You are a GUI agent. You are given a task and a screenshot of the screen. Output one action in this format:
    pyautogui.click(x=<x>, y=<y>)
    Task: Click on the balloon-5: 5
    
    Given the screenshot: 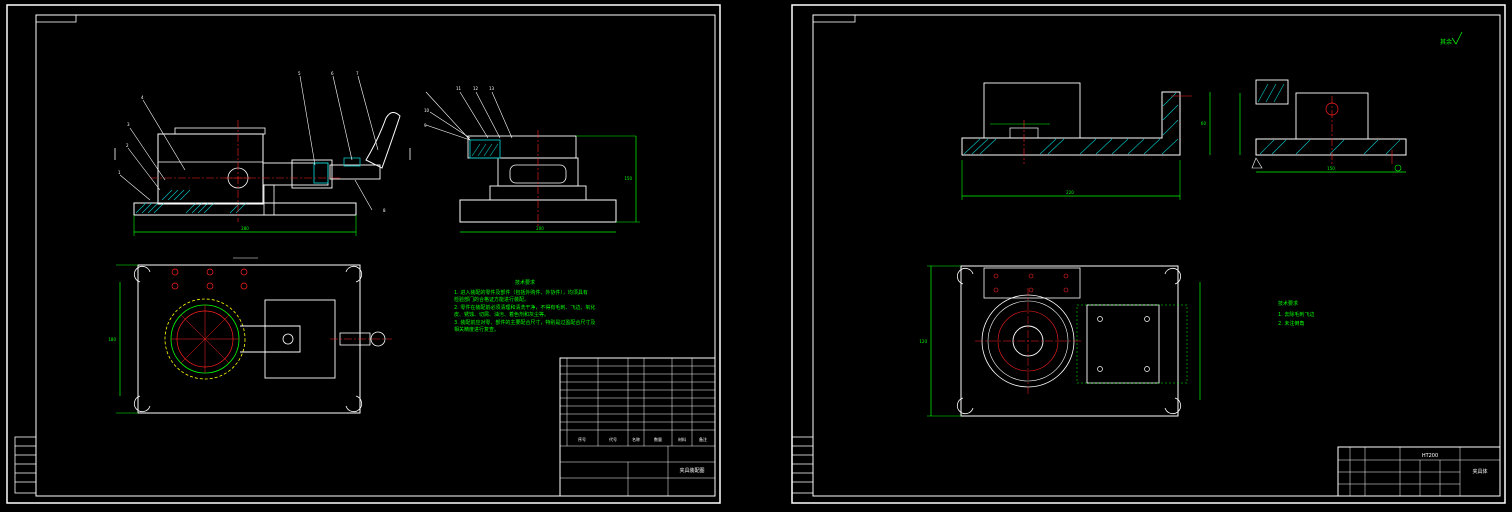 What is the action you would take?
    pyautogui.click(x=299, y=73)
    